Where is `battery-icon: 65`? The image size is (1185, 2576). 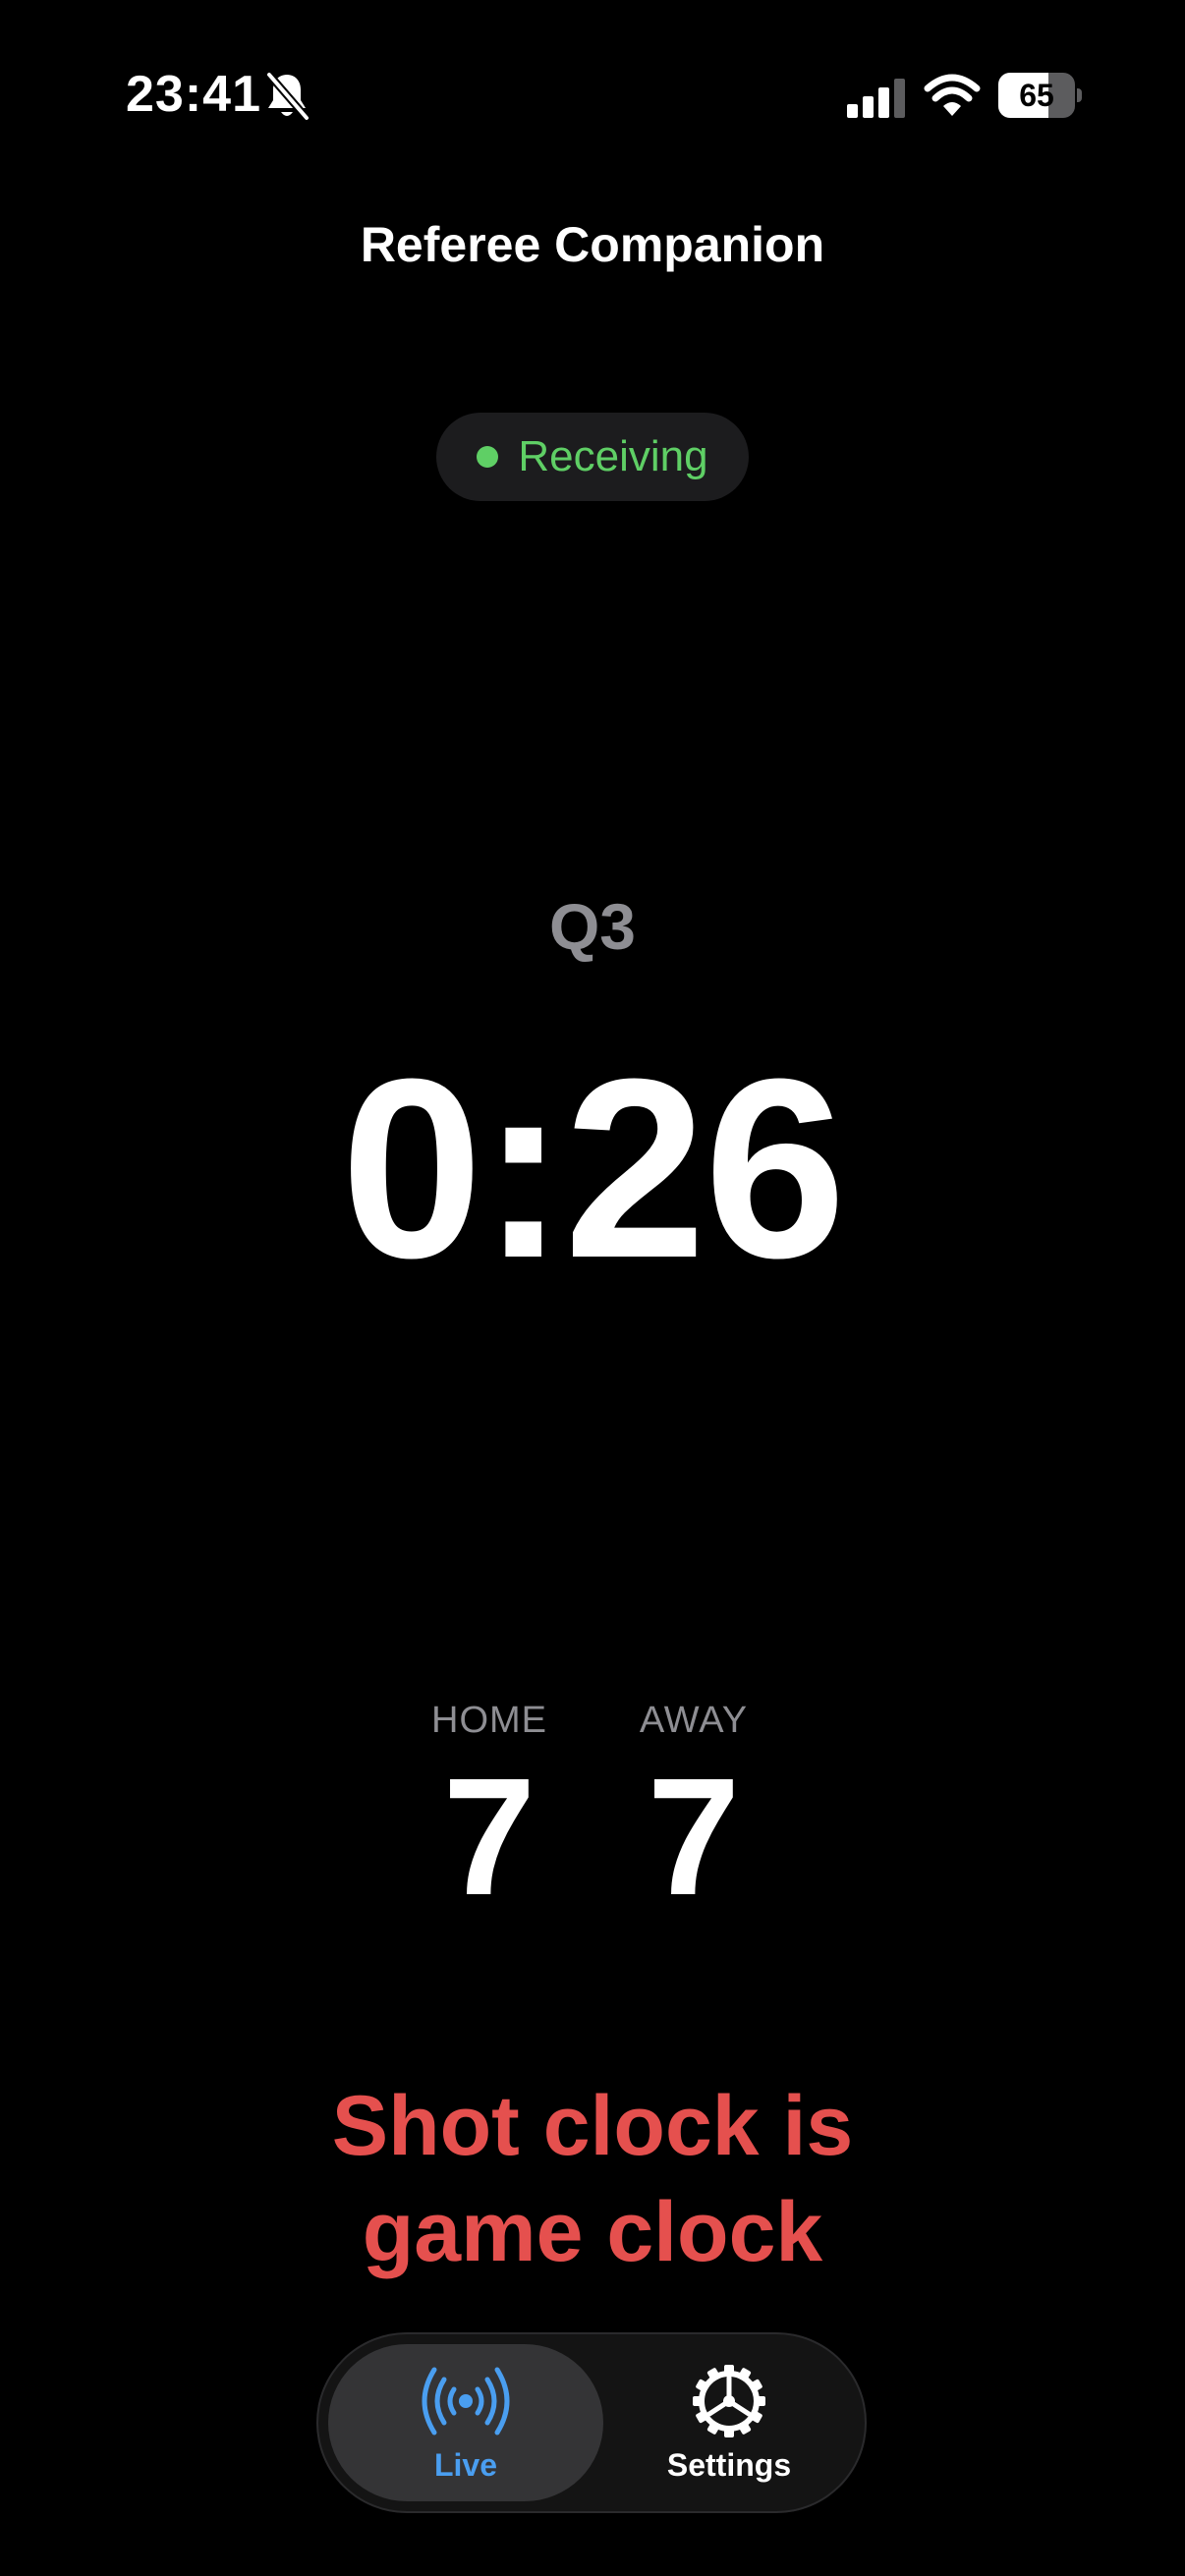
battery-icon: 65 is located at coordinates (1040, 95).